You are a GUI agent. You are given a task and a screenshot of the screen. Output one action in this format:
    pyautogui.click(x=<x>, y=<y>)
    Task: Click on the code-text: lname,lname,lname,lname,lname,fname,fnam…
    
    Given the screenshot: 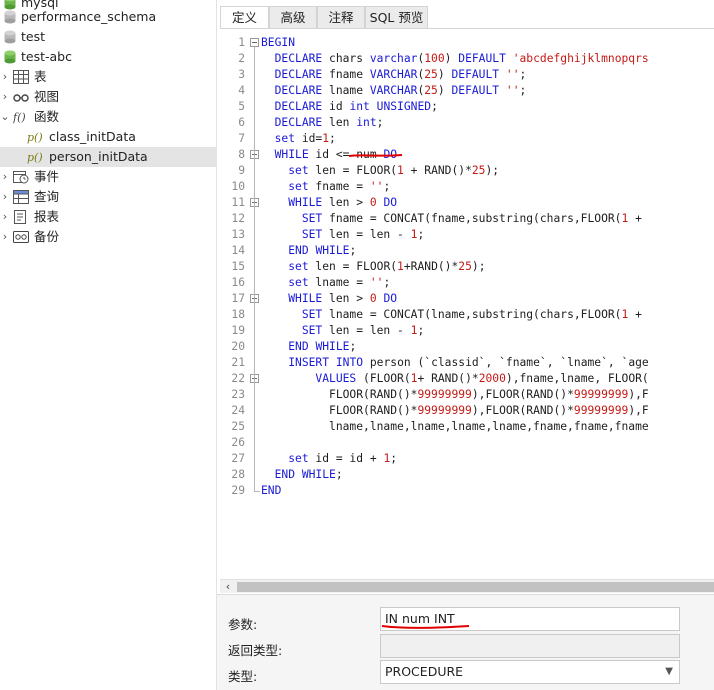 What is the action you would take?
    pyautogui.click(x=455, y=426)
    